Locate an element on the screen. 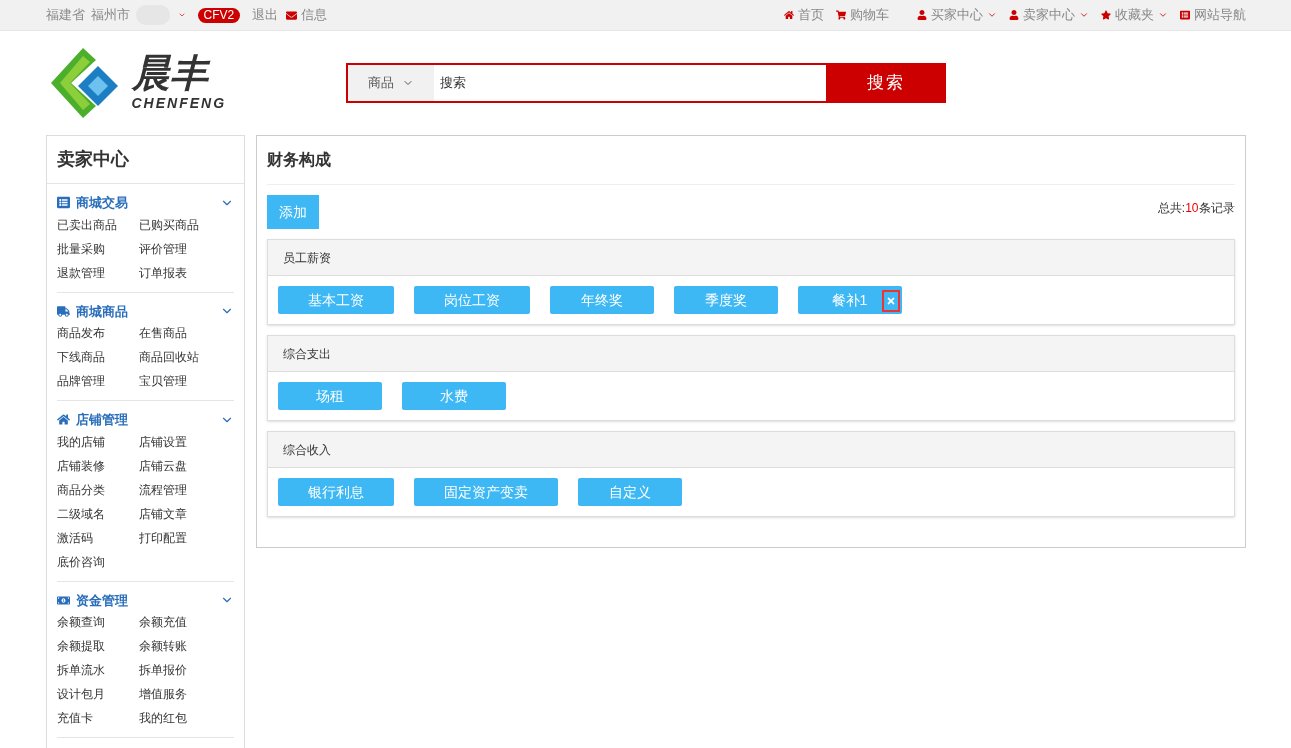  location-text: 福建省 is located at coordinates (65, 15).